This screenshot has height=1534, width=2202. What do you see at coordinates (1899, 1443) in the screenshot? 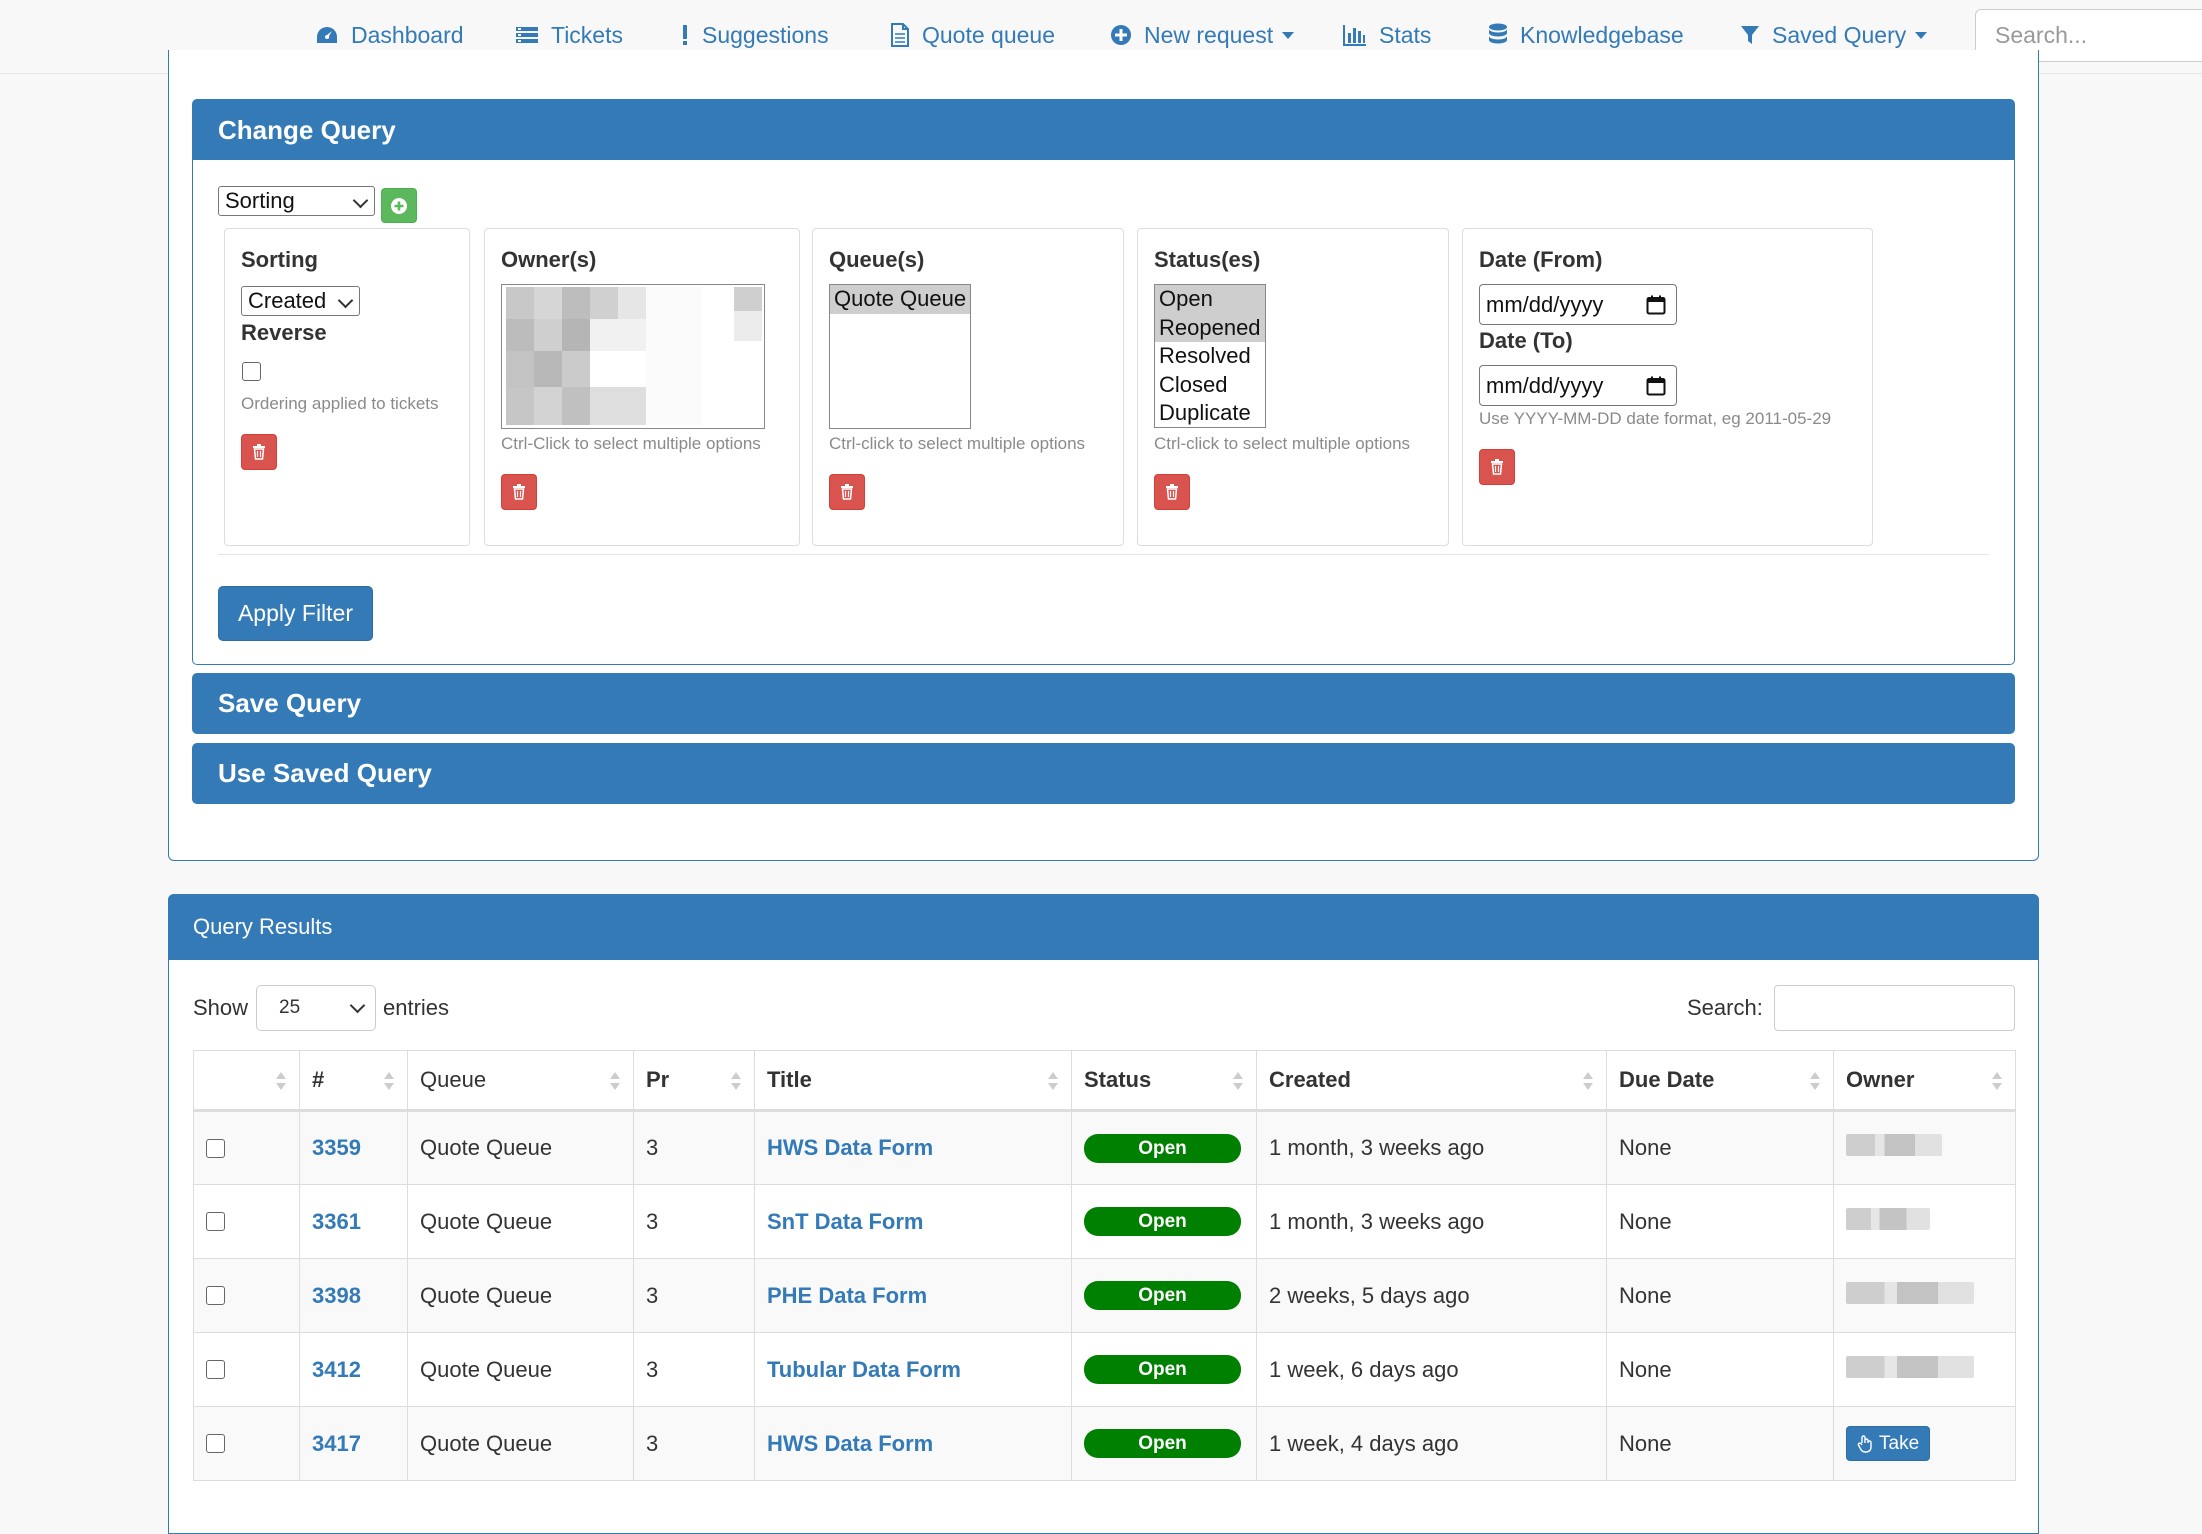
I see `take-label: Take` at bounding box center [1899, 1443].